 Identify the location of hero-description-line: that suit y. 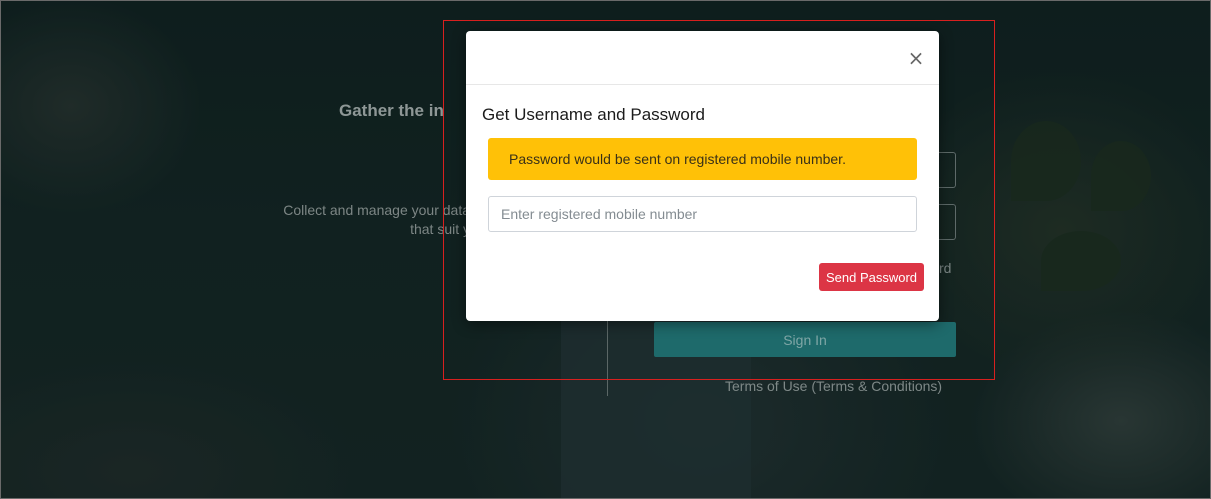
(440, 229).